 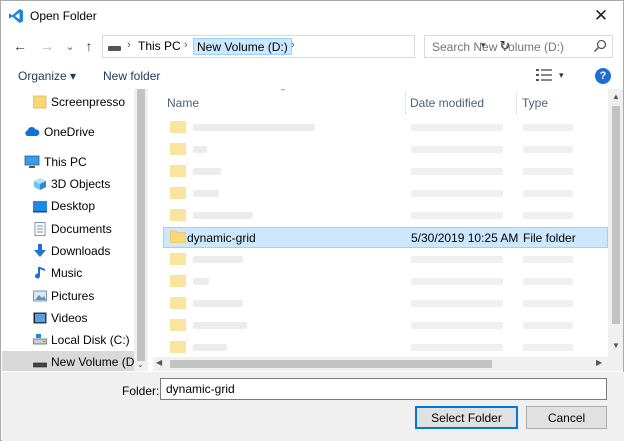 I want to click on sidebar-item-videos: Videos, so click(x=68, y=318).